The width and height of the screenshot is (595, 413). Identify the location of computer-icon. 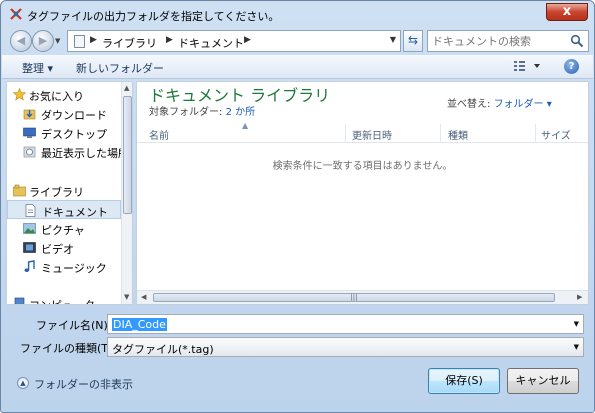
(19, 300).